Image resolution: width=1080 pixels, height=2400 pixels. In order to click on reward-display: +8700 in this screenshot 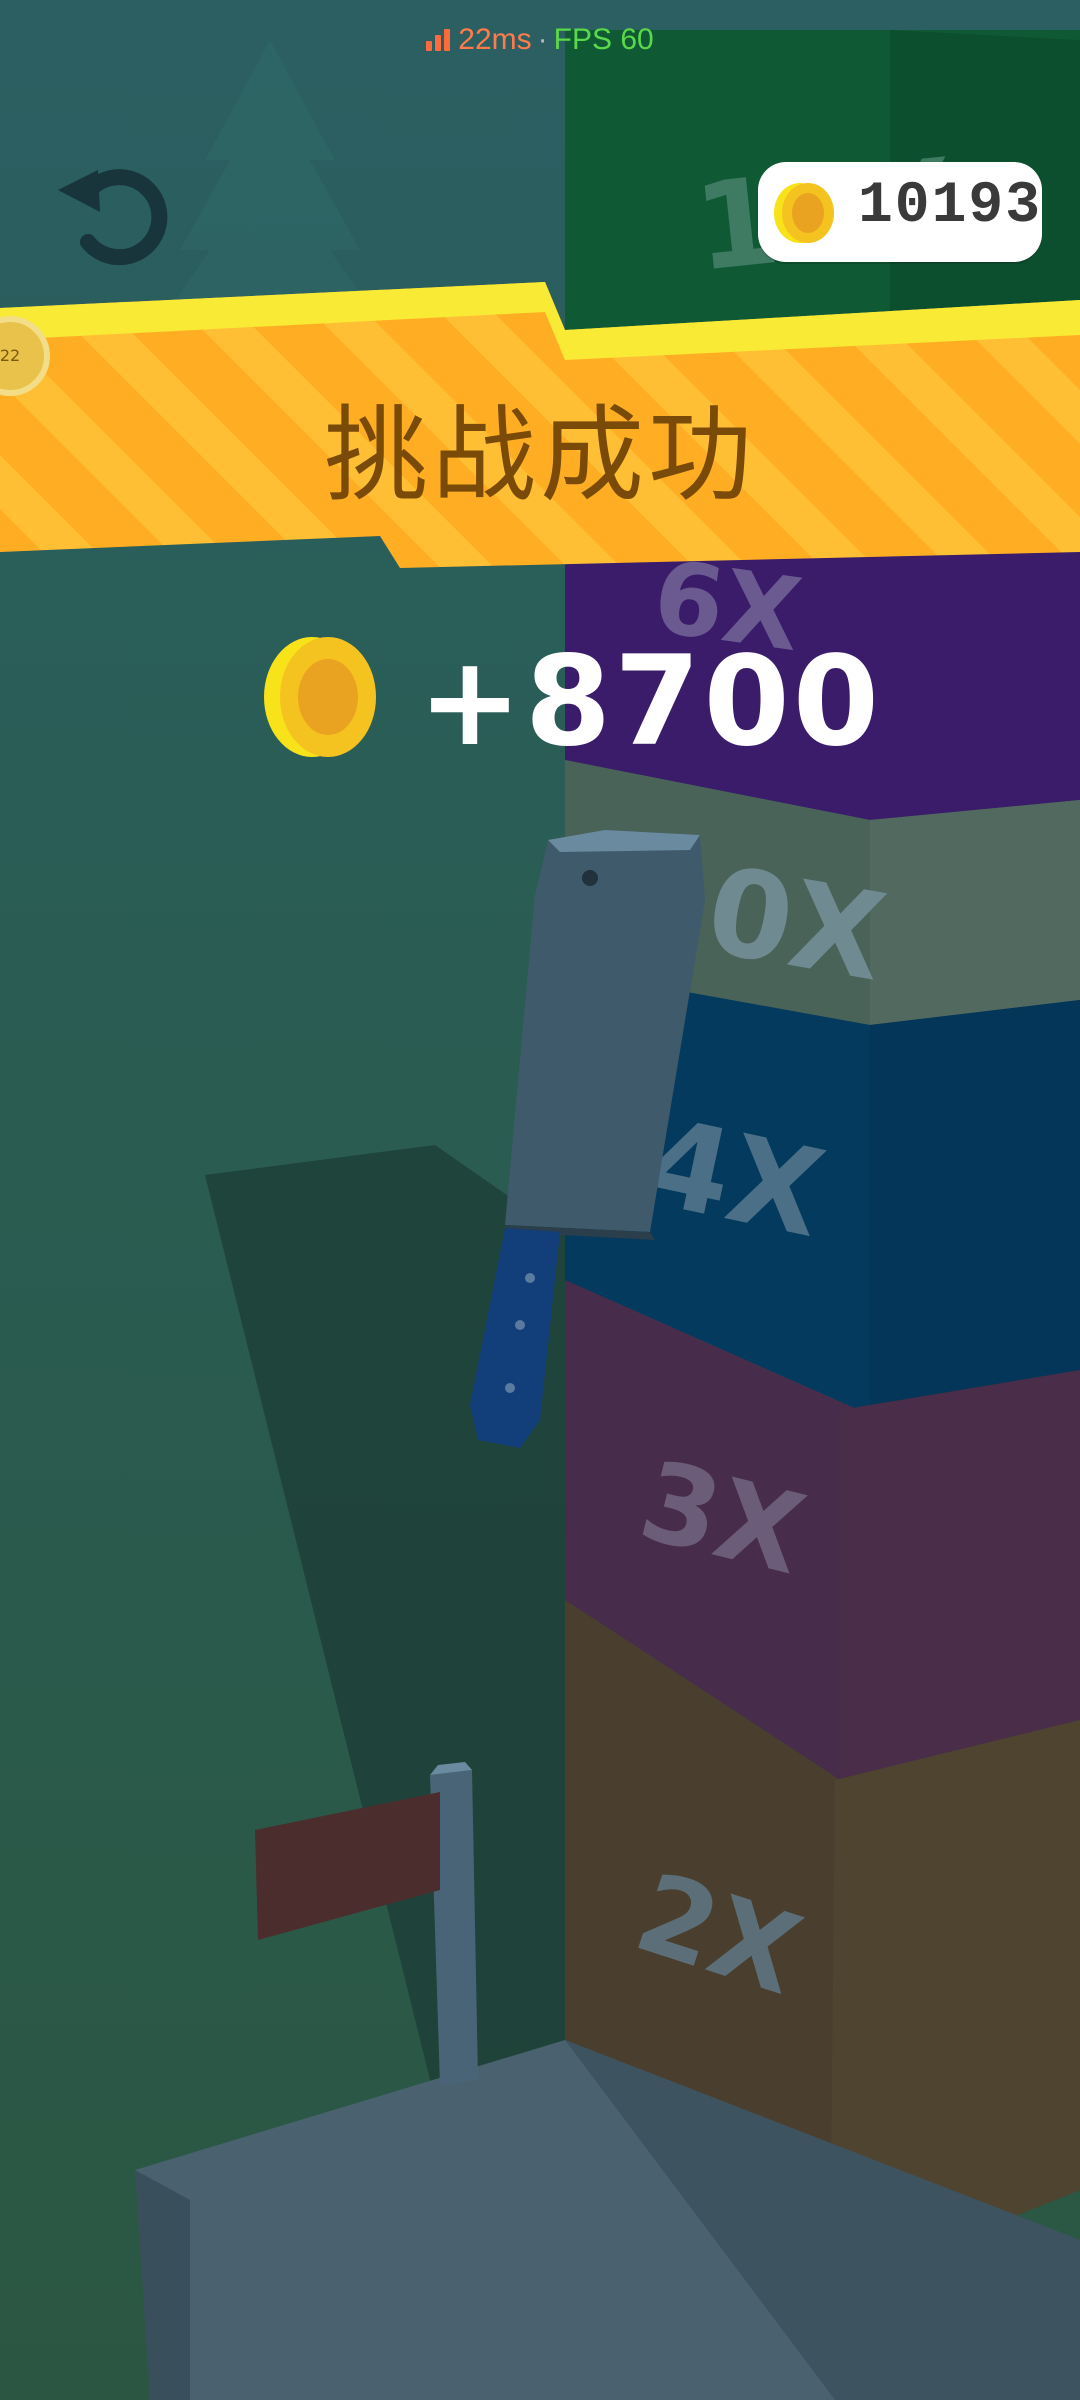, I will do `click(568, 702)`.